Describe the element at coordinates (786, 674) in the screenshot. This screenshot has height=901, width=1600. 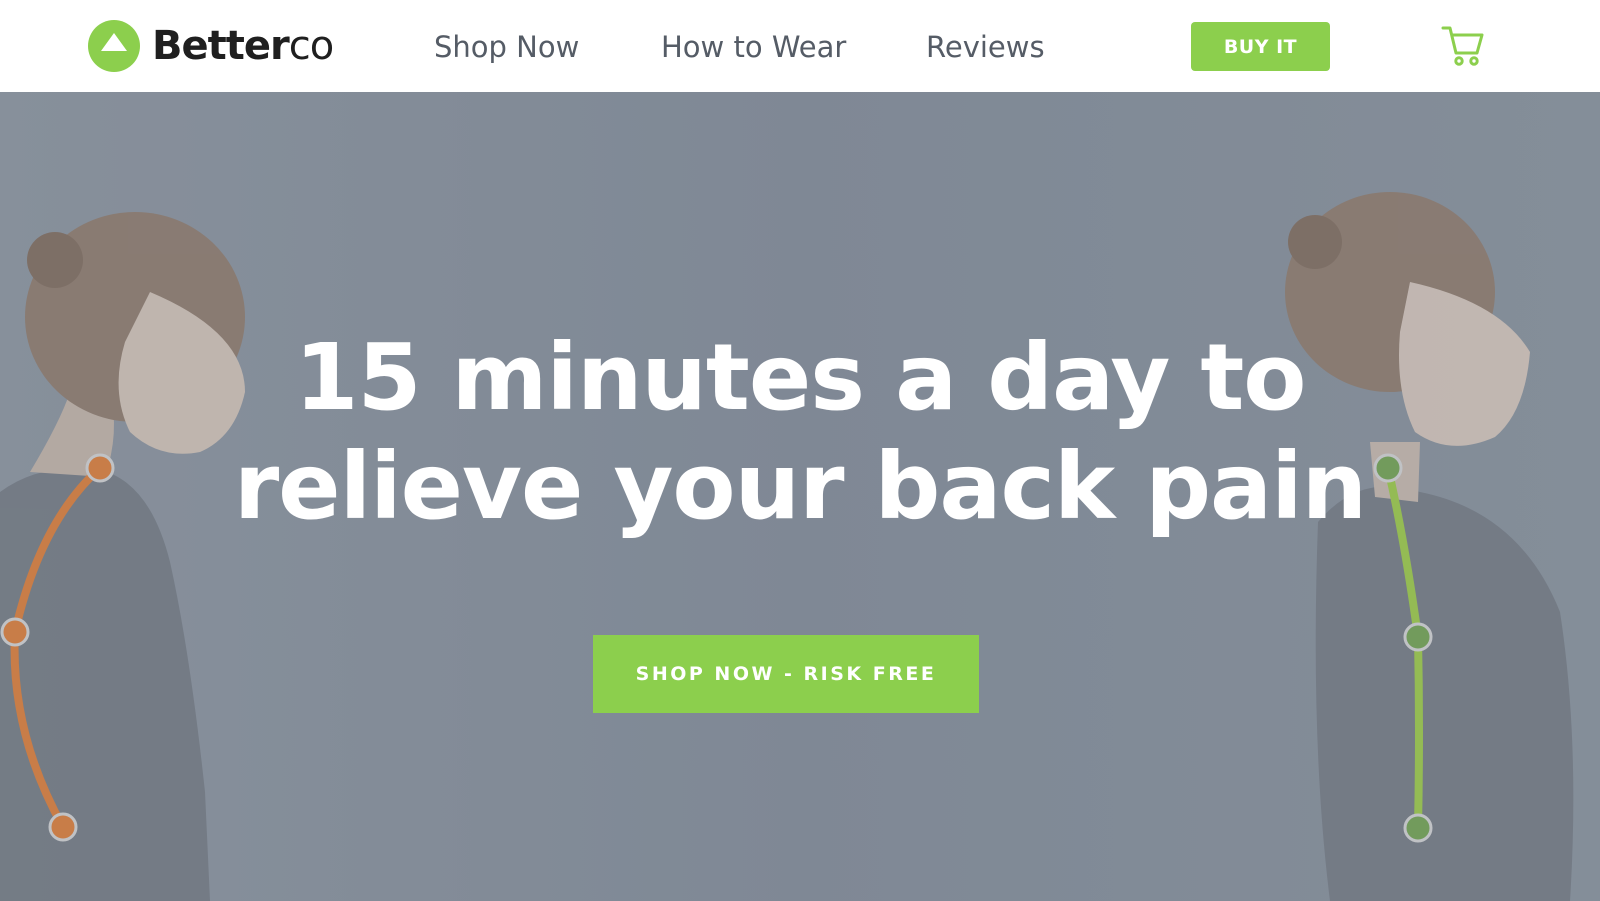
I see `shop-now-risk-free-button: SHOP NOW - RISK FREE` at that location.